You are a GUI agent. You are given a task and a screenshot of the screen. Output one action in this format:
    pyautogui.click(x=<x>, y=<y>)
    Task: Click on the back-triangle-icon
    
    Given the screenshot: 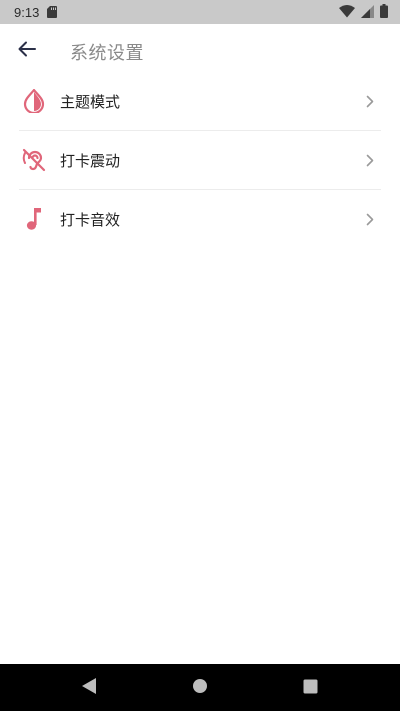 What is the action you would take?
    pyautogui.click(x=89, y=688)
    